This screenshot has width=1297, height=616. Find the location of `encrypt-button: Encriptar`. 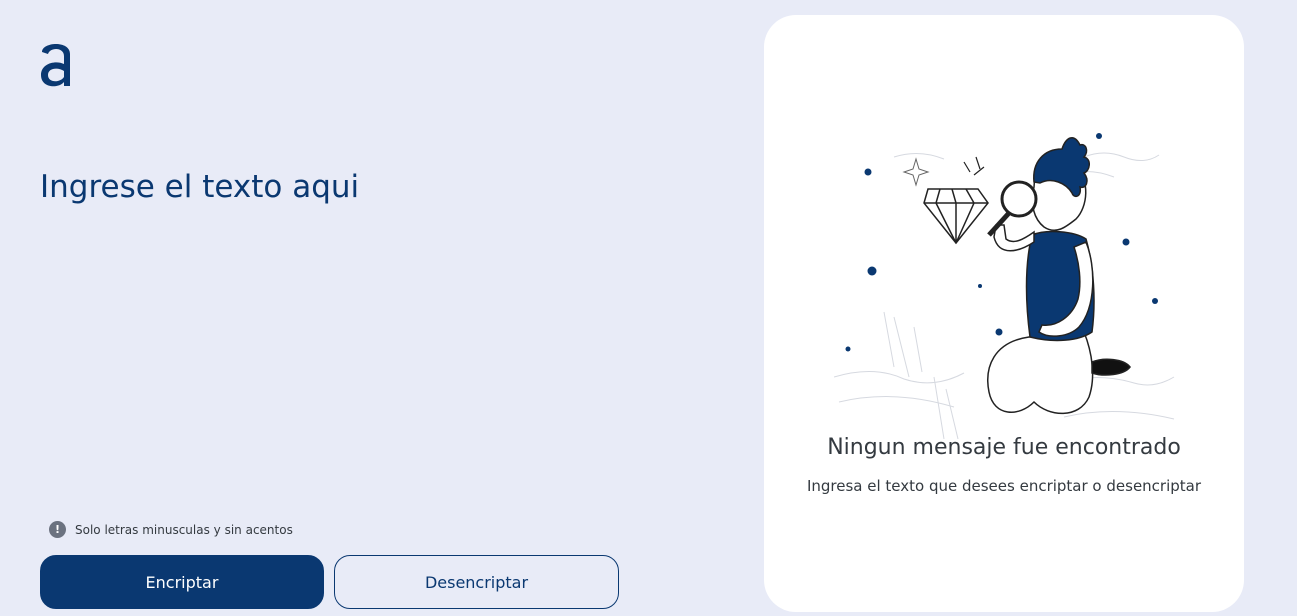

encrypt-button: Encriptar is located at coordinates (182, 582).